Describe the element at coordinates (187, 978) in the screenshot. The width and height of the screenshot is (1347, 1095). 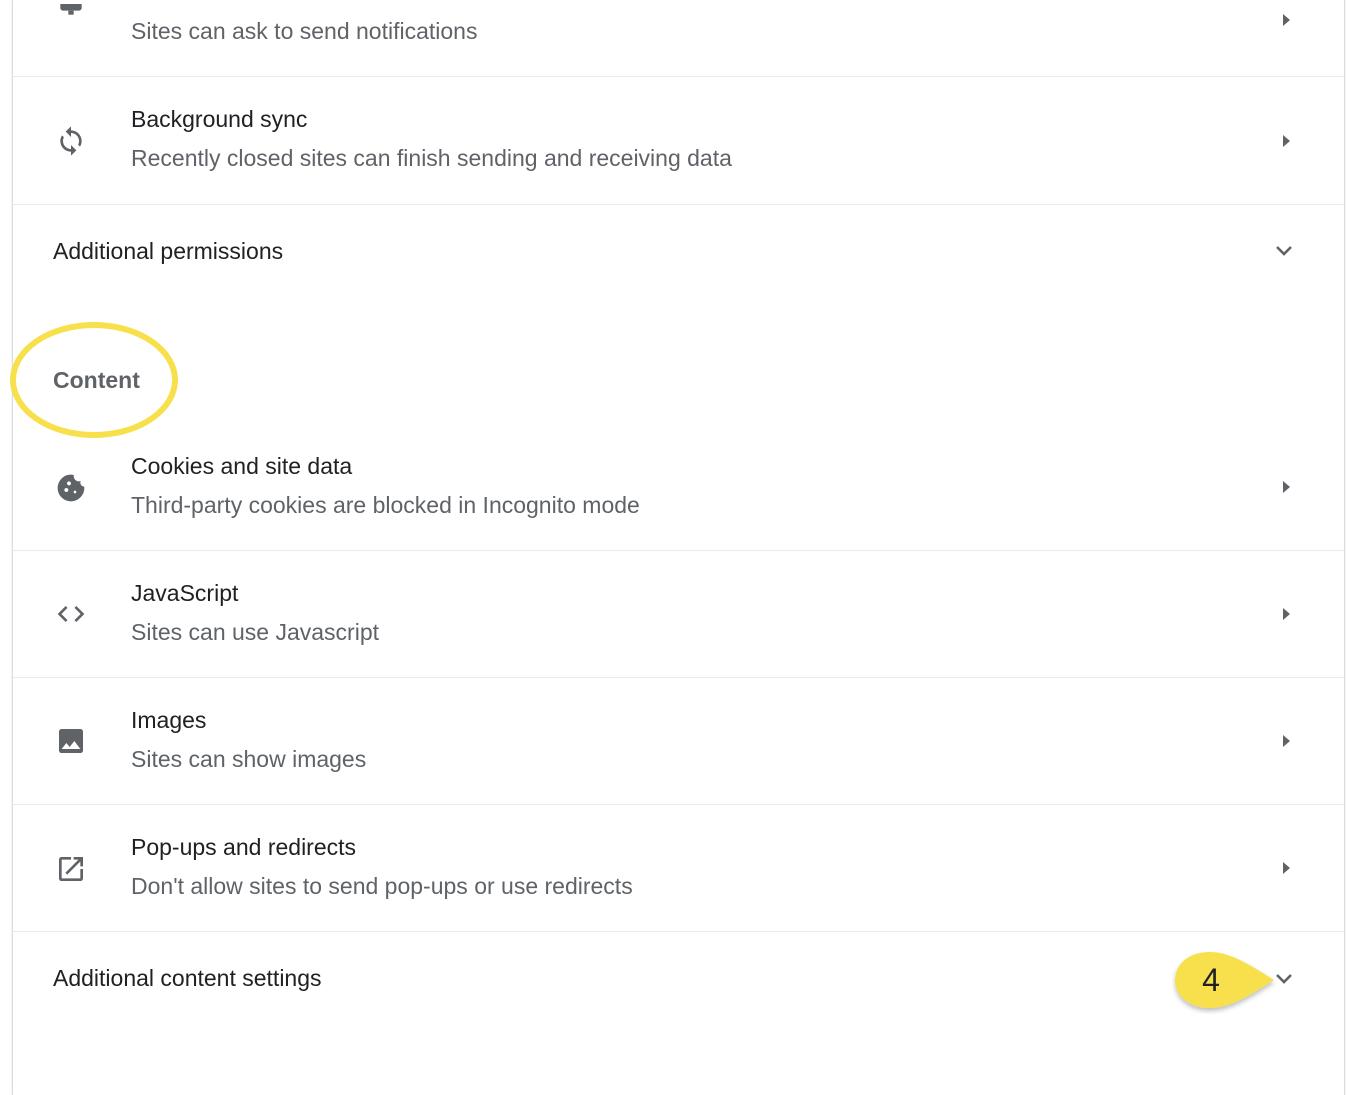
I see `additional-content-settings-label: Additional content settings` at that location.